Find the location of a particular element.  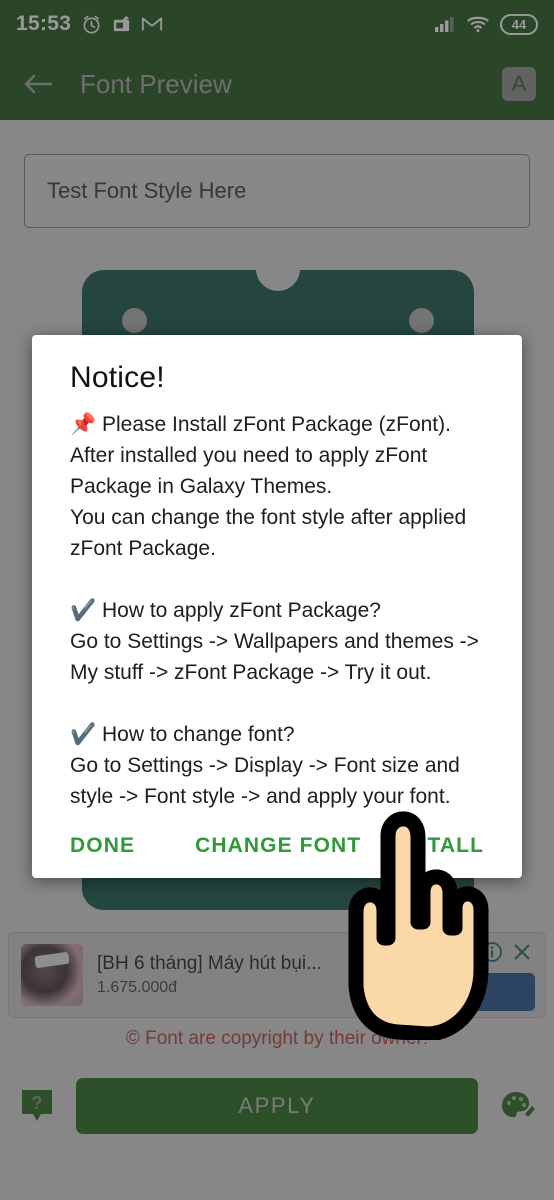

font-size-button-label: A is located at coordinates (519, 83).